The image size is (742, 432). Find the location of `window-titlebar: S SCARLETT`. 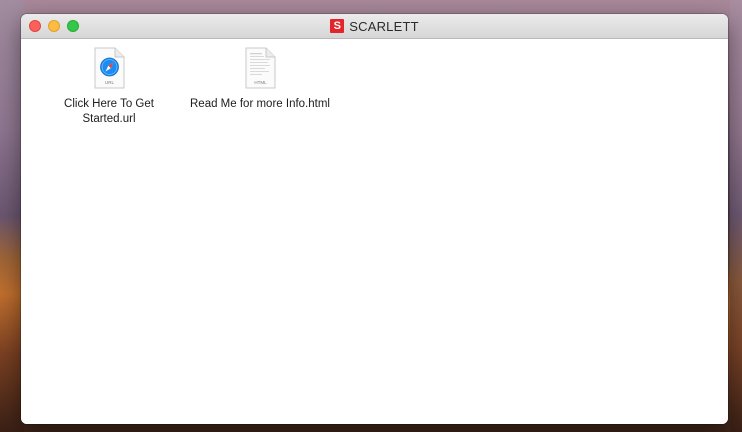

window-titlebar: S SCARLETT is located at coordinates (374, 26).